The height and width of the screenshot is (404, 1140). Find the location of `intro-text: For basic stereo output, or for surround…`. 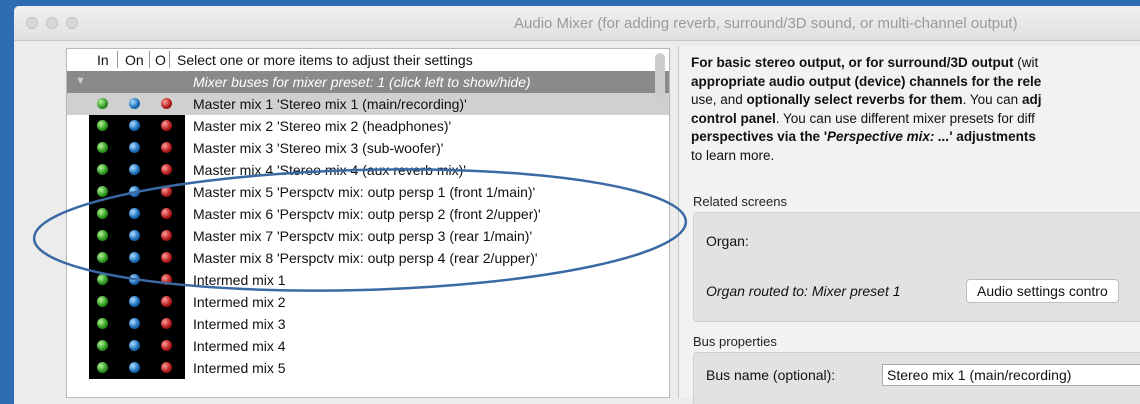

intro-text: For basic stereo output, or for surround… is located at coordinates (866, 109).